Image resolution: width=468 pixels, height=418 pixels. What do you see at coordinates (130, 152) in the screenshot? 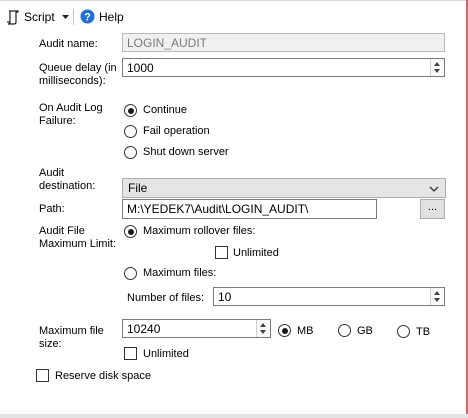
I see `shut-down-server-radio` at bounding box center [130, 152].